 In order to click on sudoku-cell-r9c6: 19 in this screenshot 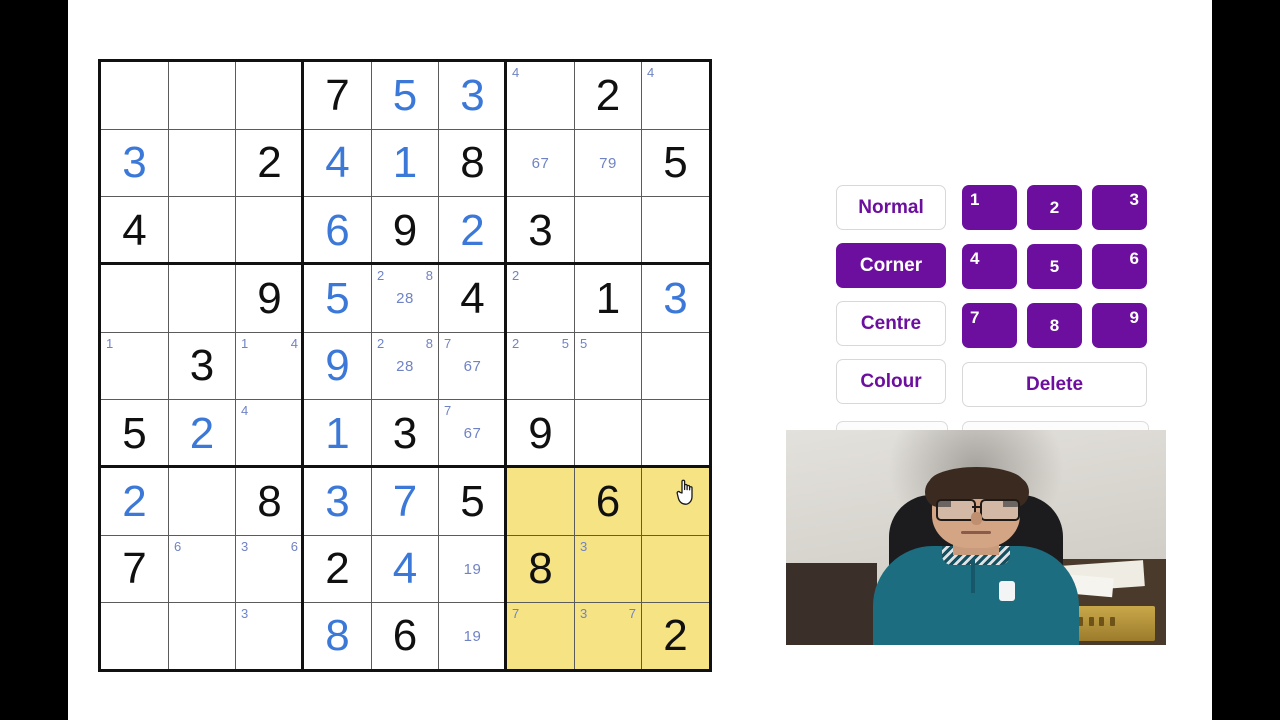, I will do `click(473, 636)`.